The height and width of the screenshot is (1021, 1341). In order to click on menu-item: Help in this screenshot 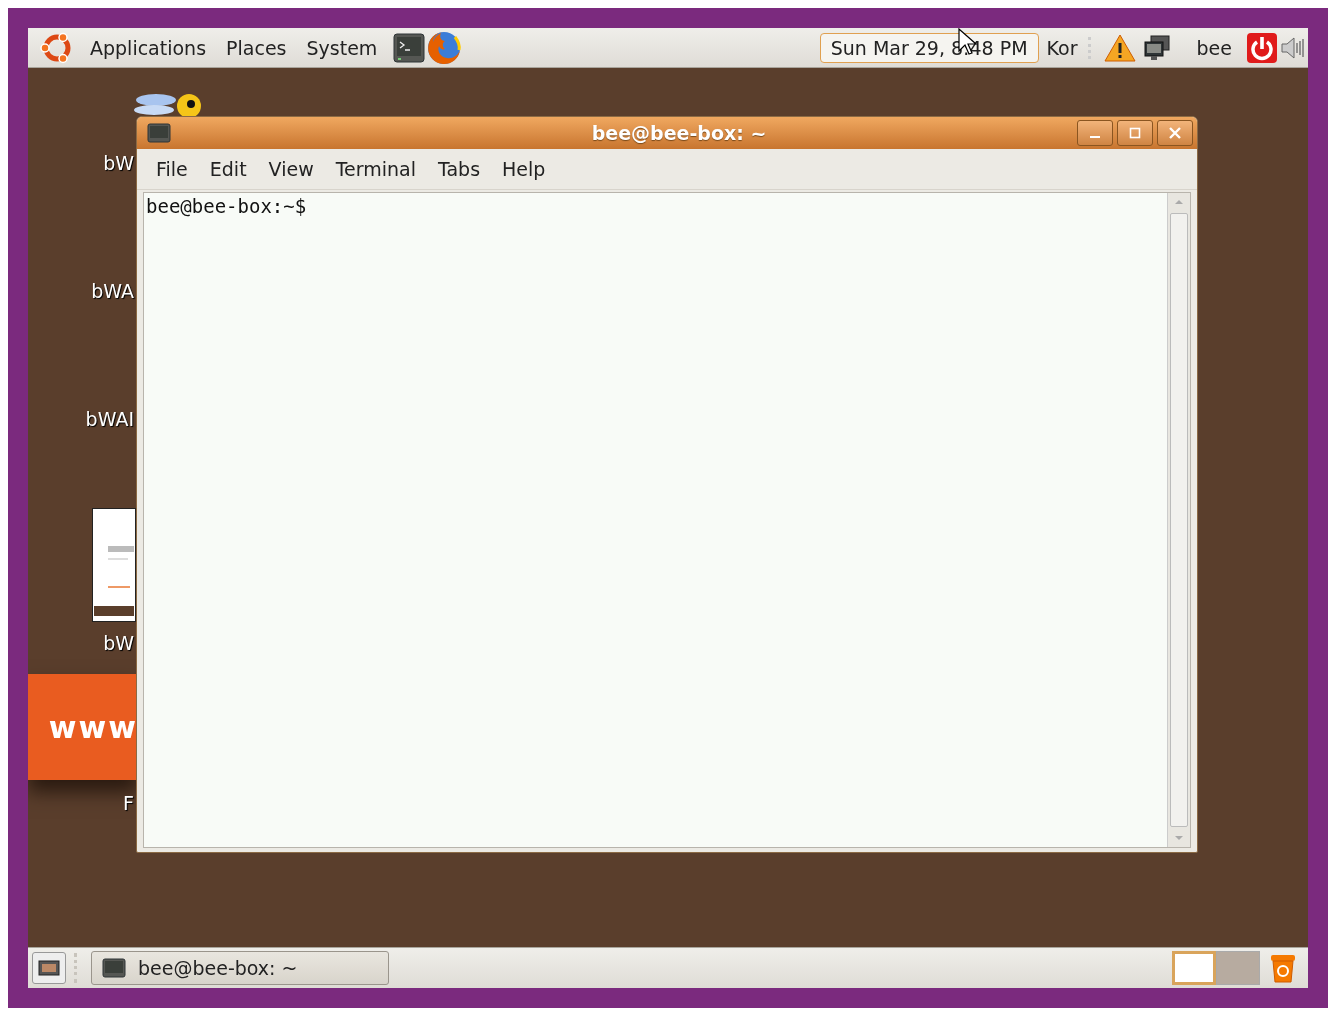, I will do `click(524, 169)`.